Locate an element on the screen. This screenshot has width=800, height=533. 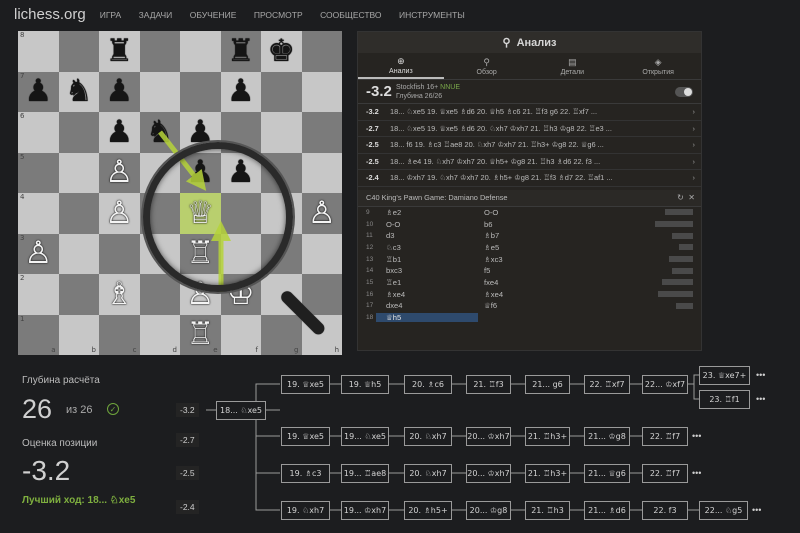
black-move: O-O is located at coordinates (538, 212).